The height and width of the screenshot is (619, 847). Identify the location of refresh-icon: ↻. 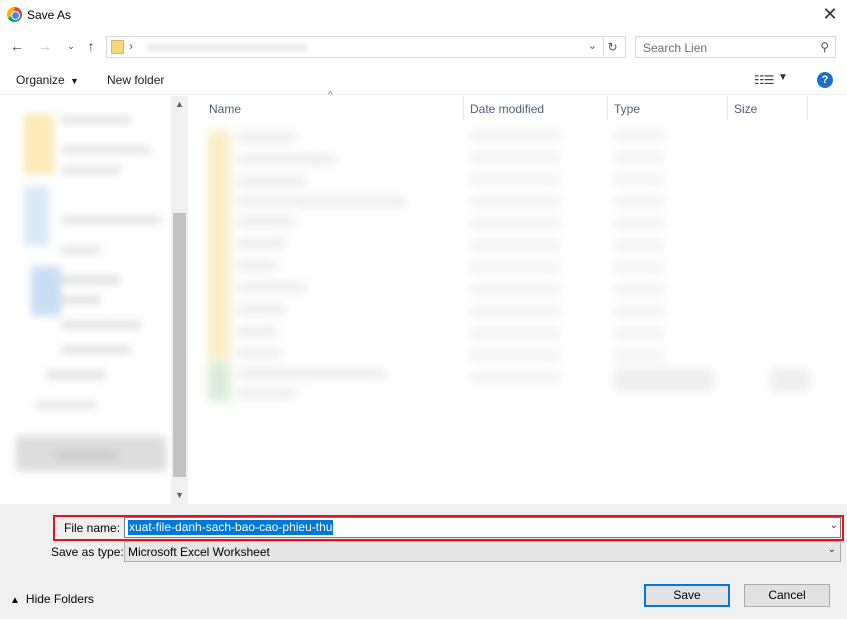
(612, 47).